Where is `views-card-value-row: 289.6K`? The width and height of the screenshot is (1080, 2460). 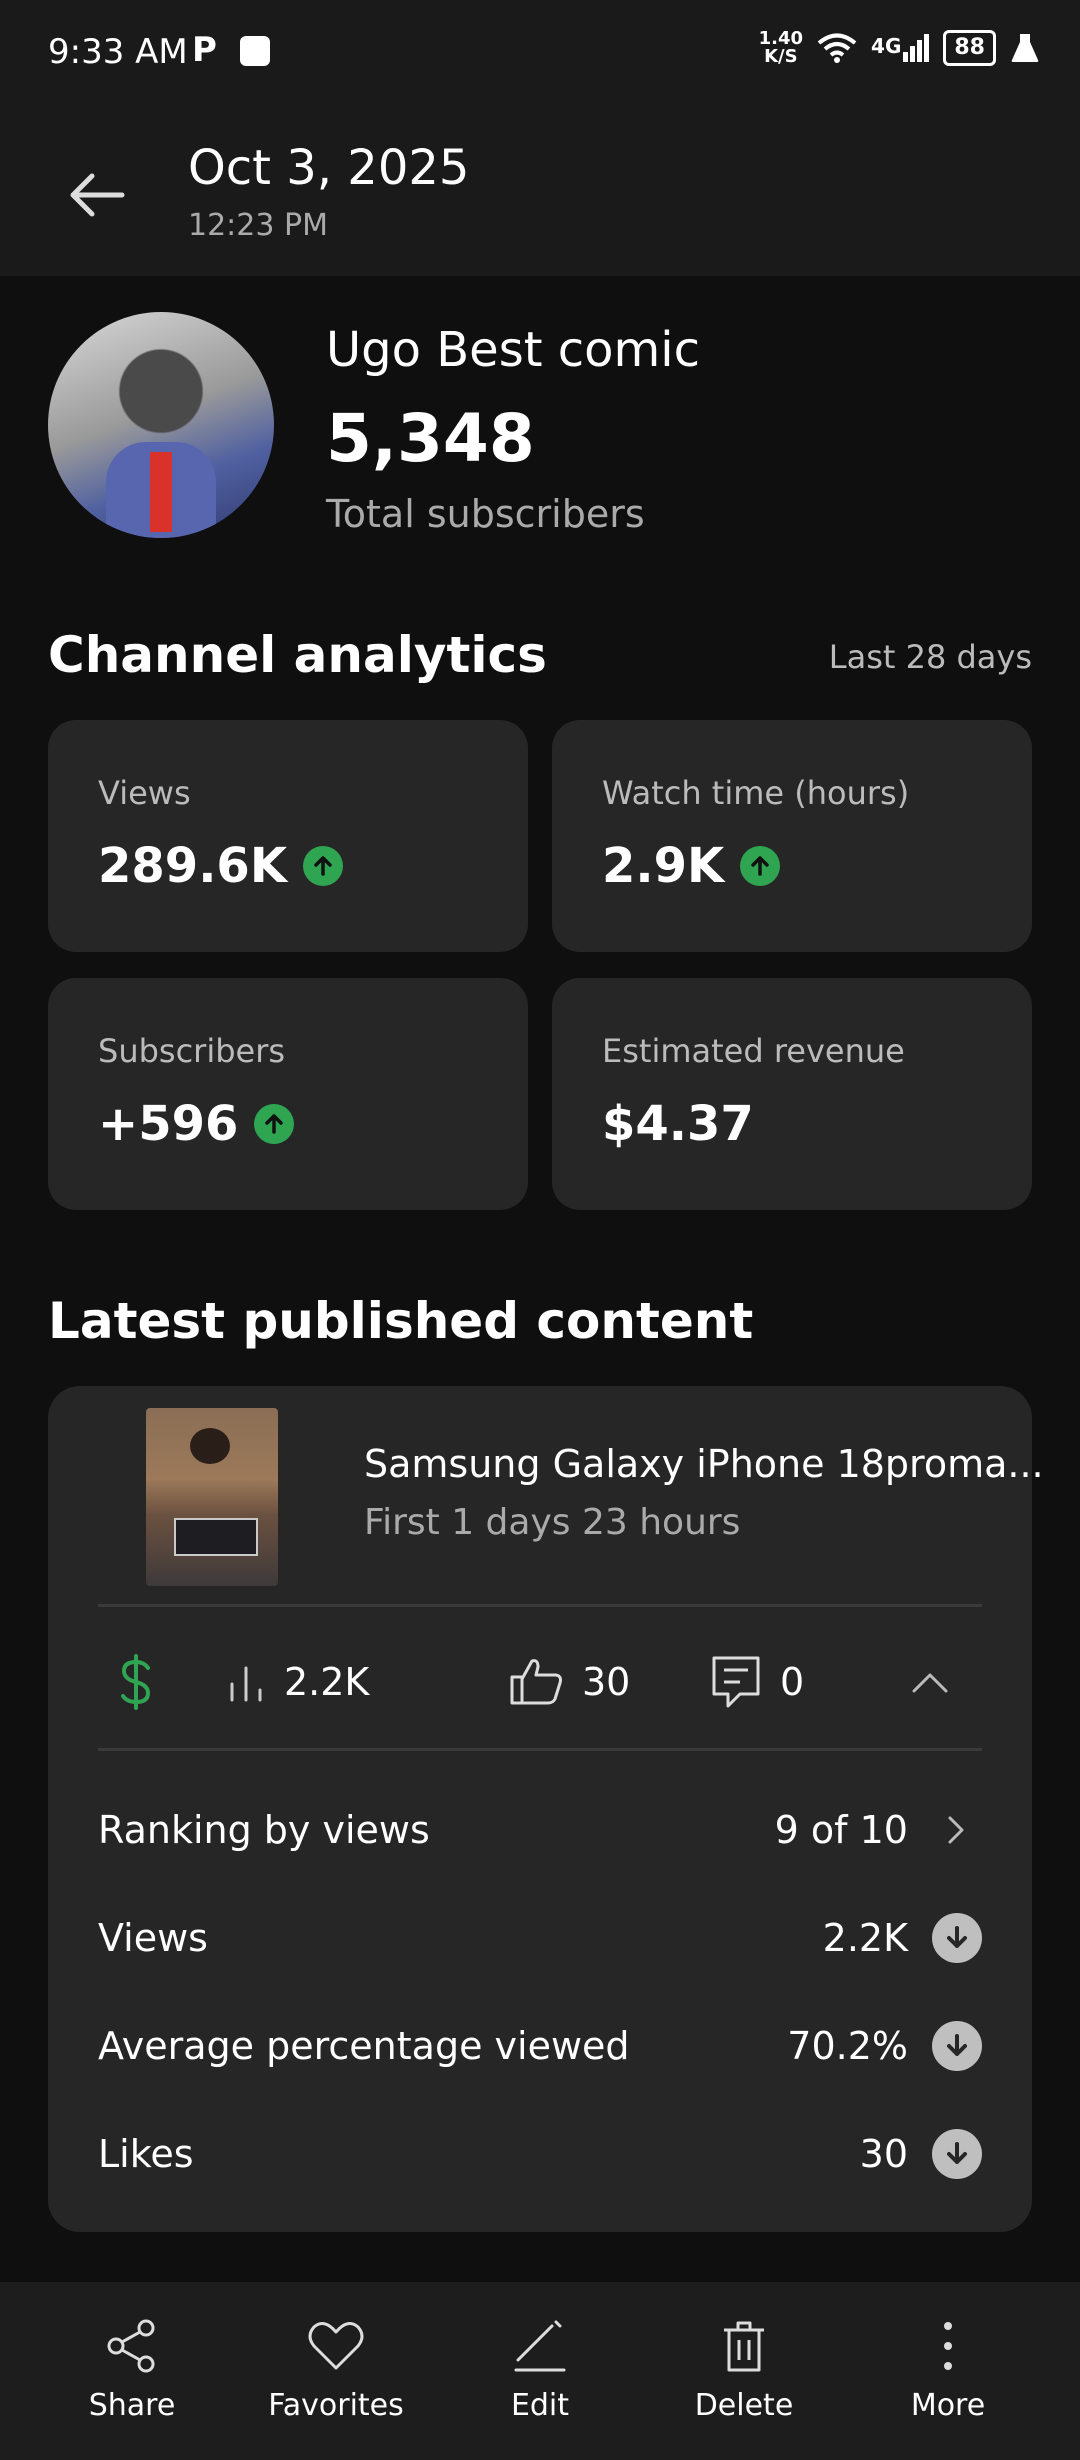 views-card-value-row: 289.6K is located at coordinates (221, 866).